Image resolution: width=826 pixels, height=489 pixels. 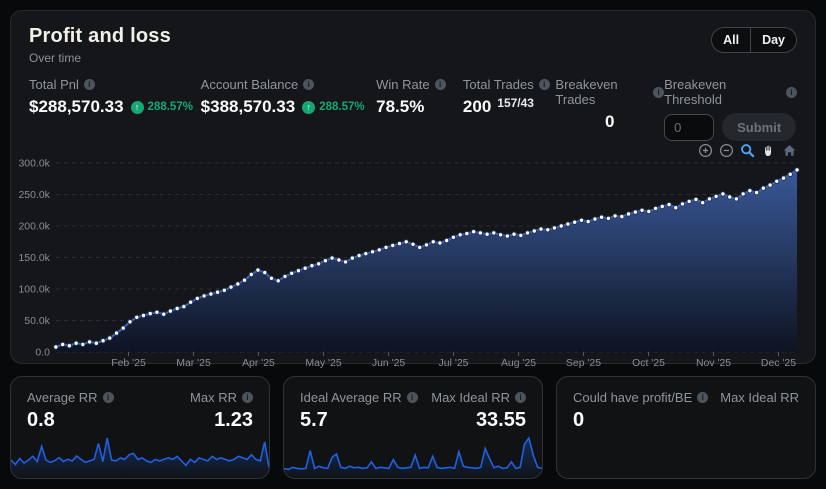 What do you see at coordinates (610, 121) in the screenshot?
I see `stat-value: 0` at bounding box center [610, 121].